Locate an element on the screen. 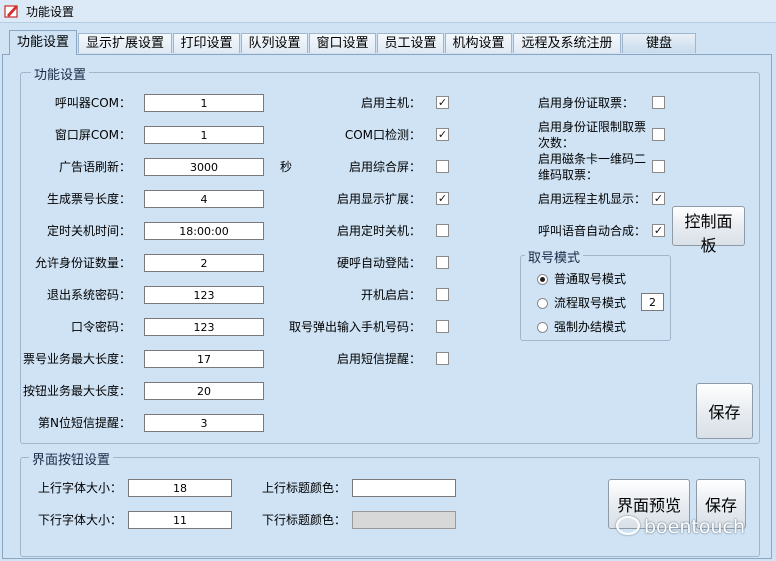  bottom-font-size-label: 下行字体大小： is located at coordinates (79, 520).